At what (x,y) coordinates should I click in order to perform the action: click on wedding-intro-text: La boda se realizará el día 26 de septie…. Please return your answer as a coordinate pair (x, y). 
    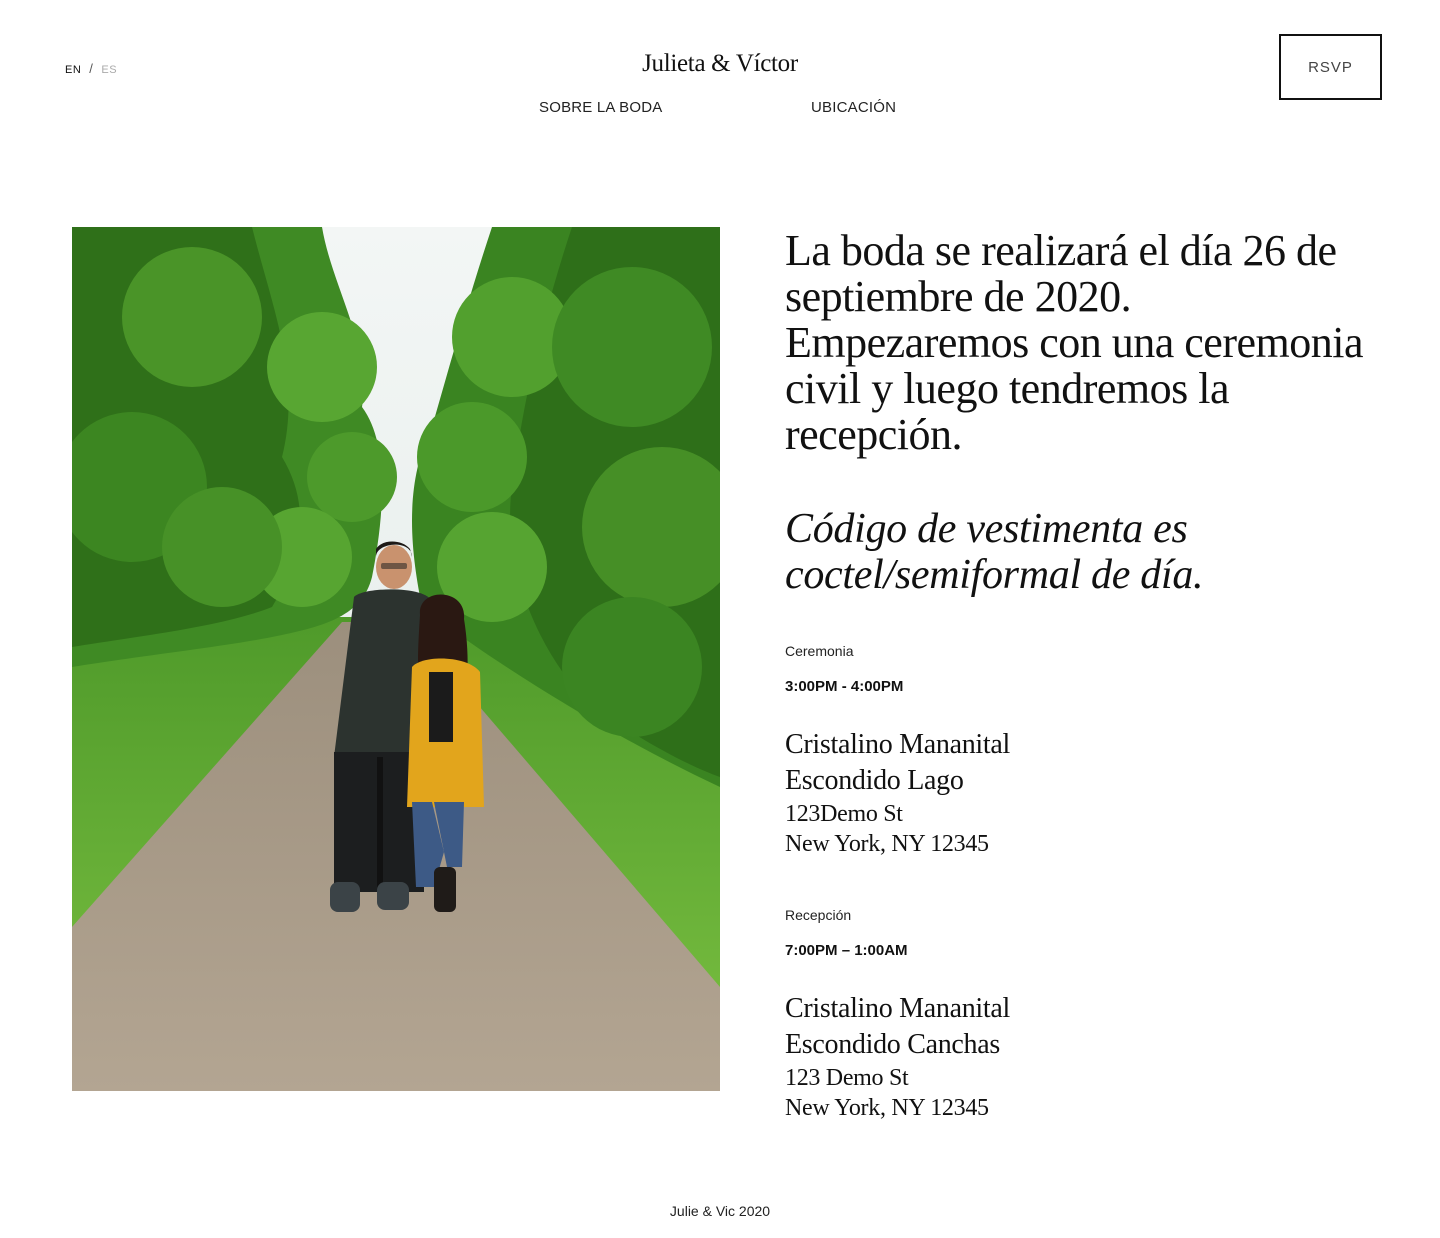
    Looking at the image, I should click on (1074, 342).